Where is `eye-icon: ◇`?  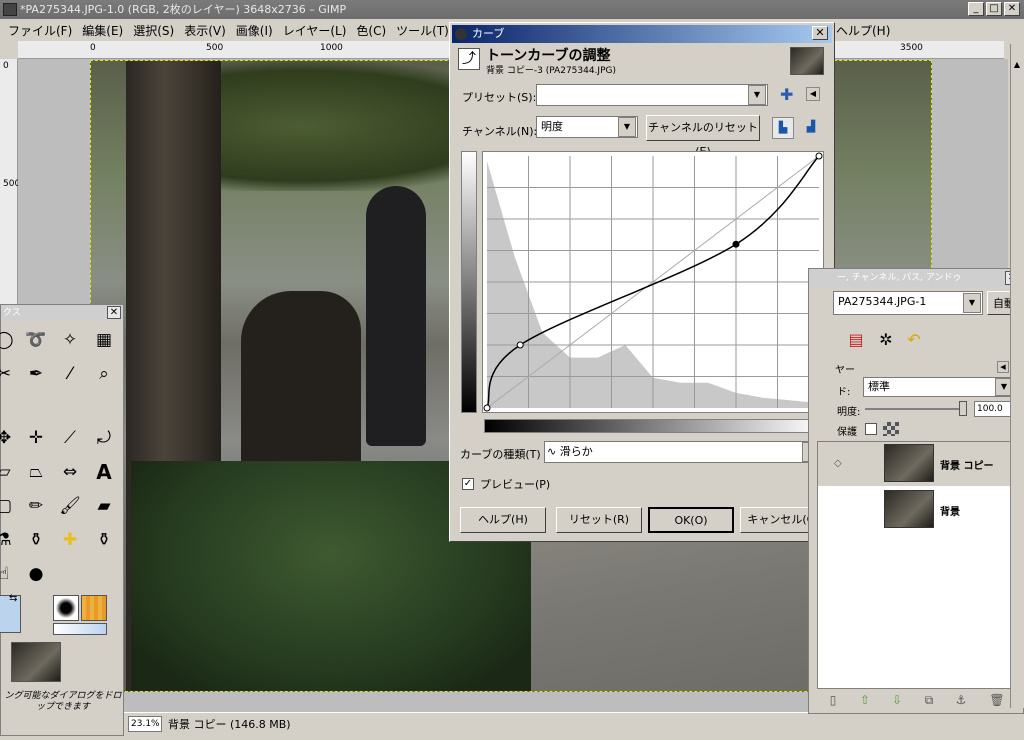 eye-icon: ◇ is located at coordinates (838, 463).